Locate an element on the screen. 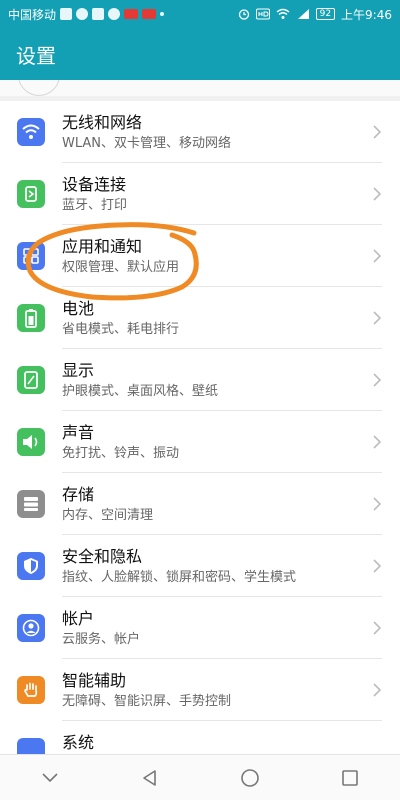 Image resolution: width=400 pixels, height=800 pixels. settings-item-device-connection: 设备连接 蓝牙、打印 is located at coordinates (200, 194).